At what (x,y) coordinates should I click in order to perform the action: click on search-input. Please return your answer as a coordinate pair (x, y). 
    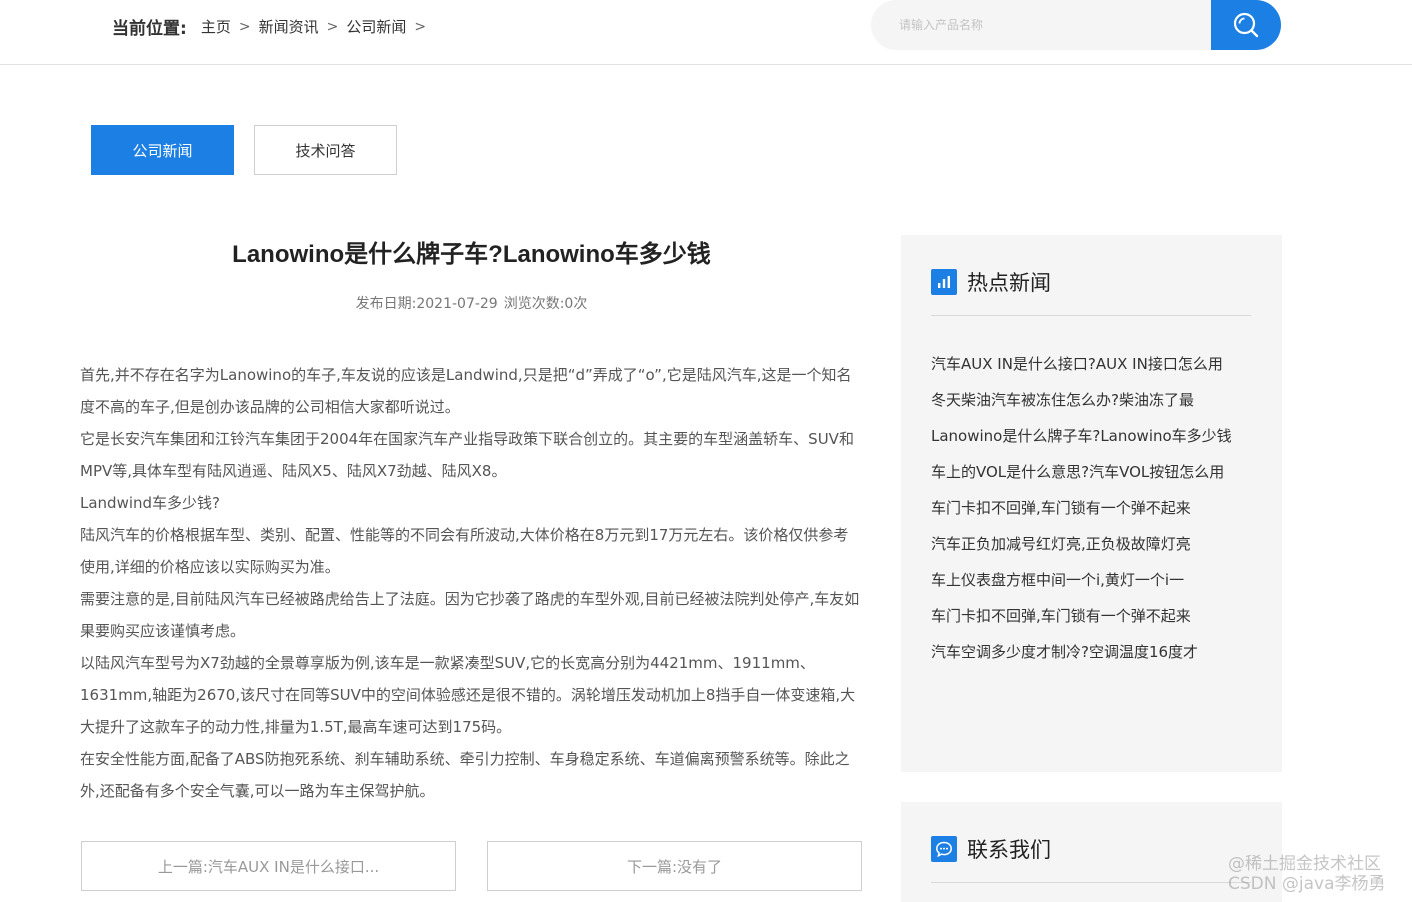
    Looking at the image, I should click on (1051, 25).